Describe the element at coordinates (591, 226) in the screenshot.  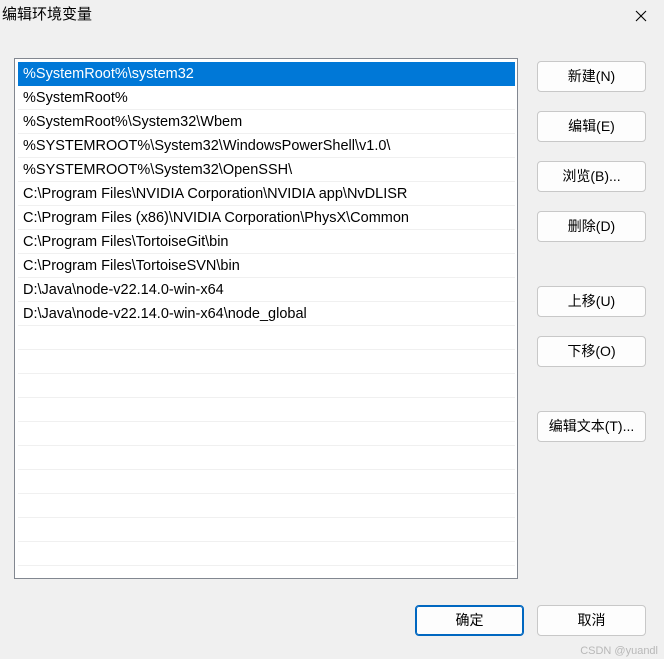
I see `delete-button: 删除(D)` at that location.